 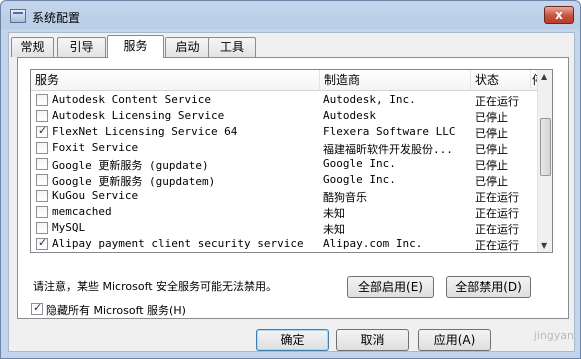 What do you see at coordinates (285, 116) in the screenshot?
I see `service-row: Autodesk Licensing Service Autodesk 已停止` at bounding box center [285, 116].